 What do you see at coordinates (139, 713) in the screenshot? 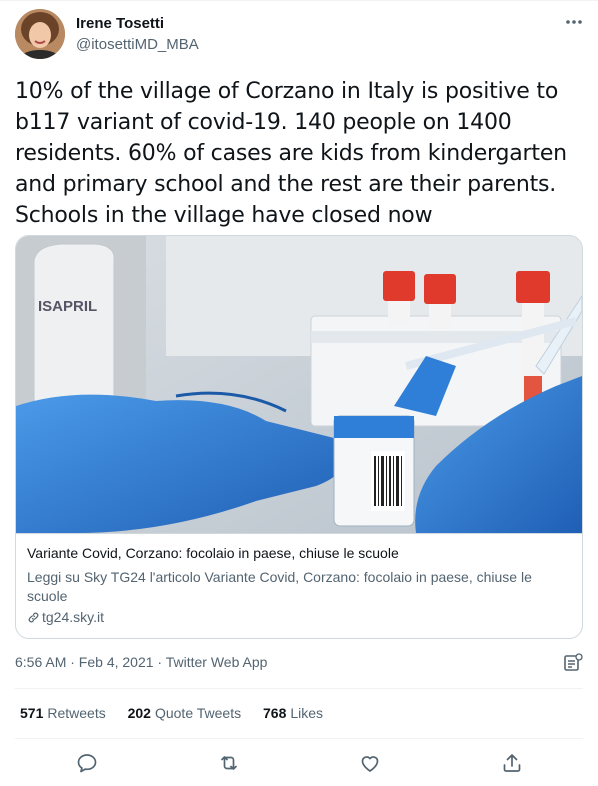
I see `quotes-count: 202` at bounding box center [139, 713].